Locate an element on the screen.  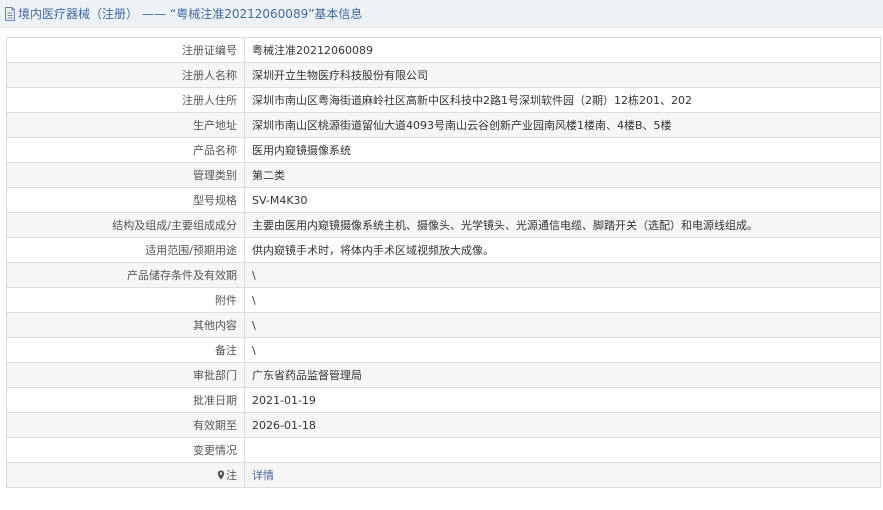
table-row: 有效期至 2026-01-18 is located at coordinates (443, 425).